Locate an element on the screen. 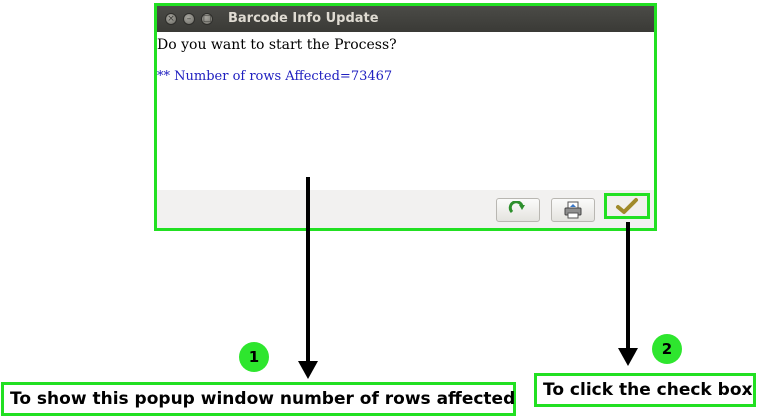  window-close-button: × is located at coordinates (171, 19).